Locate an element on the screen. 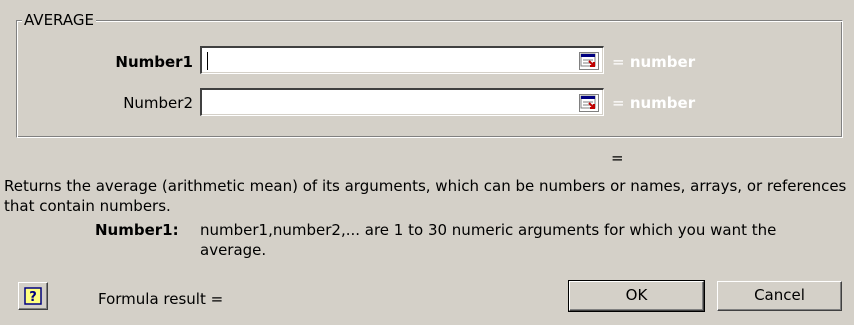 The height and width of the screenshot is (325, 854). function-result-sign: = is located at coordinates (617, 158).